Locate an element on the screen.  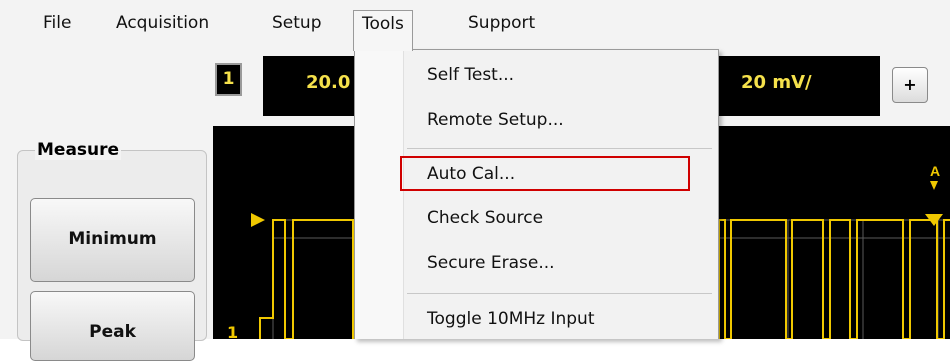
add-channel-button: + is located at coordinates (910, 85).